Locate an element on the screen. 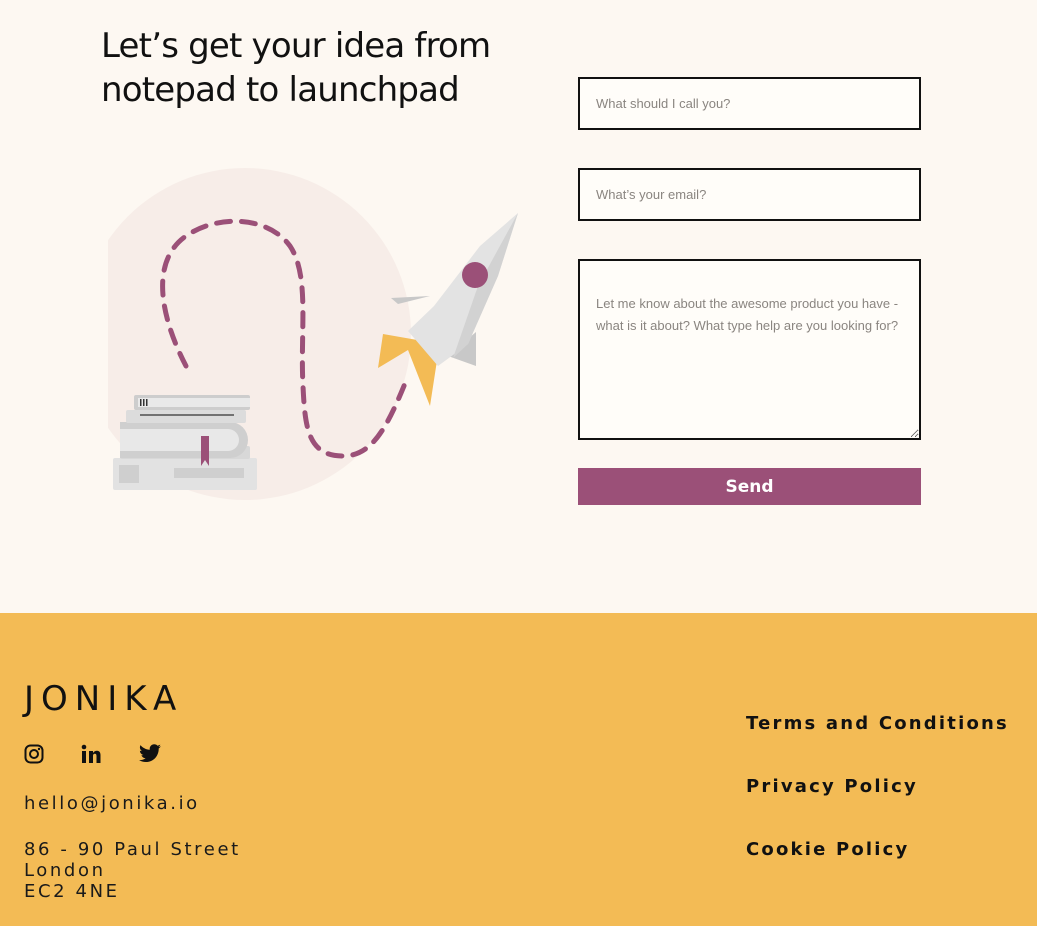 The image size is (1037, 926). linkedin-link is located at coordinates (93, 756).